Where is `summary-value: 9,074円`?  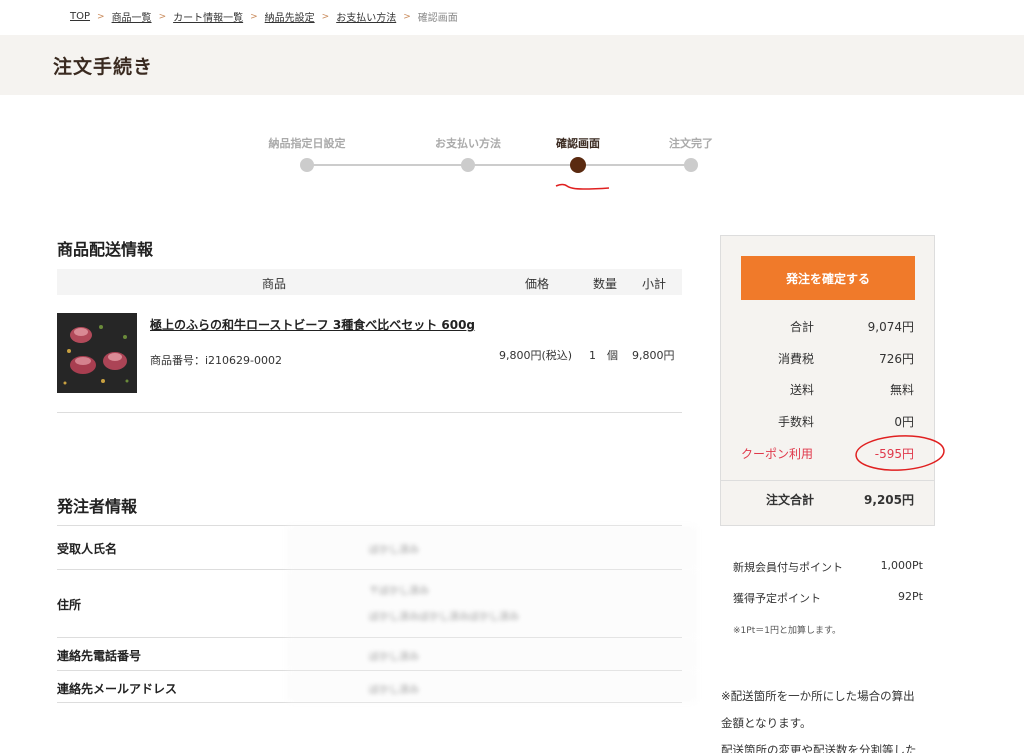 summary-value: 9,074円 is located at coordinates (890, 327).